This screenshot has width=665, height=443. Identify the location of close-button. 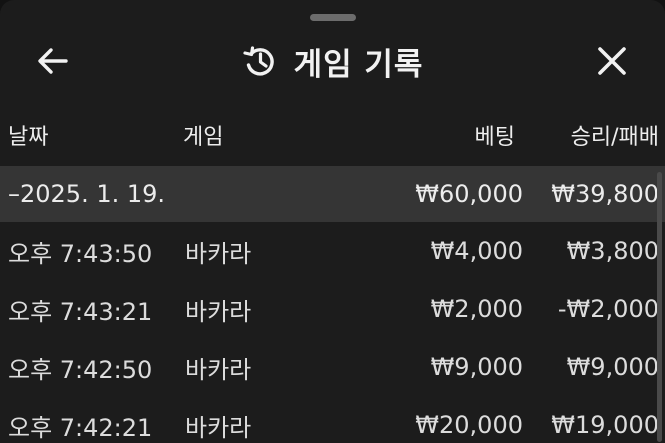
(612, 61).